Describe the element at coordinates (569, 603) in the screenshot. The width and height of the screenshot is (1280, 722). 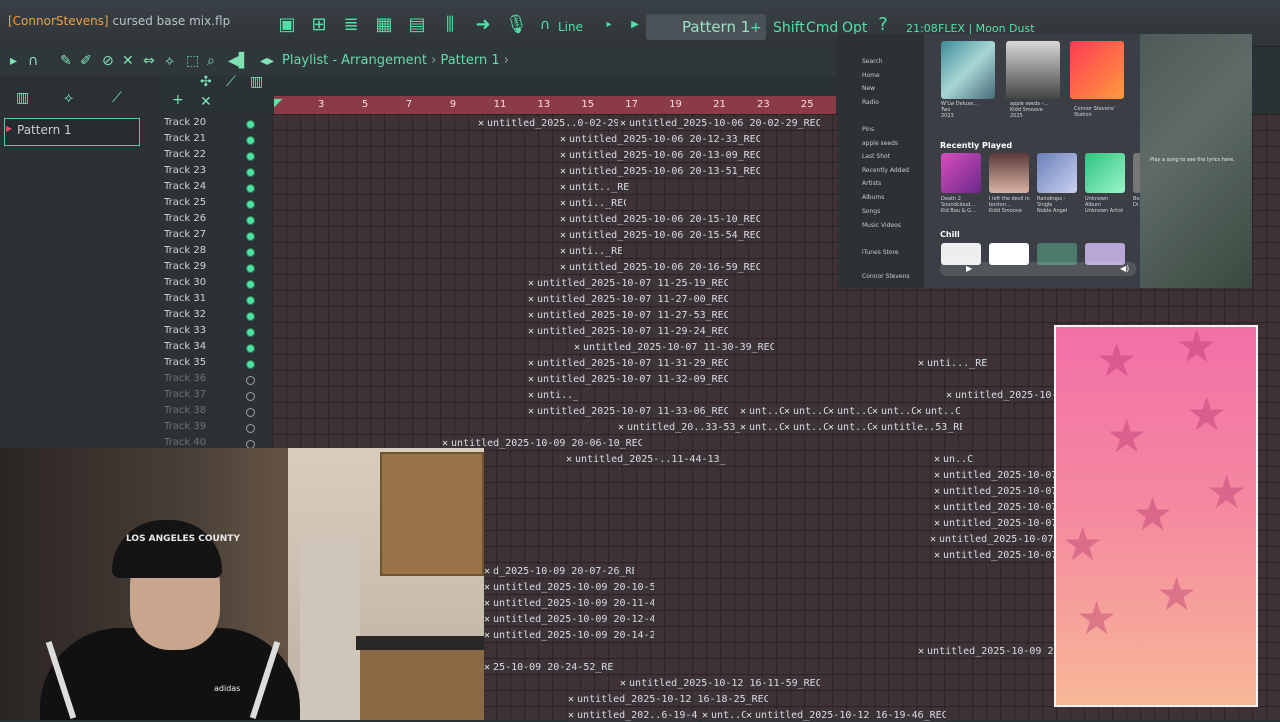
I see `audio-clip: ✕untitled_2025-10-09 20-11-47_REC` at that location.